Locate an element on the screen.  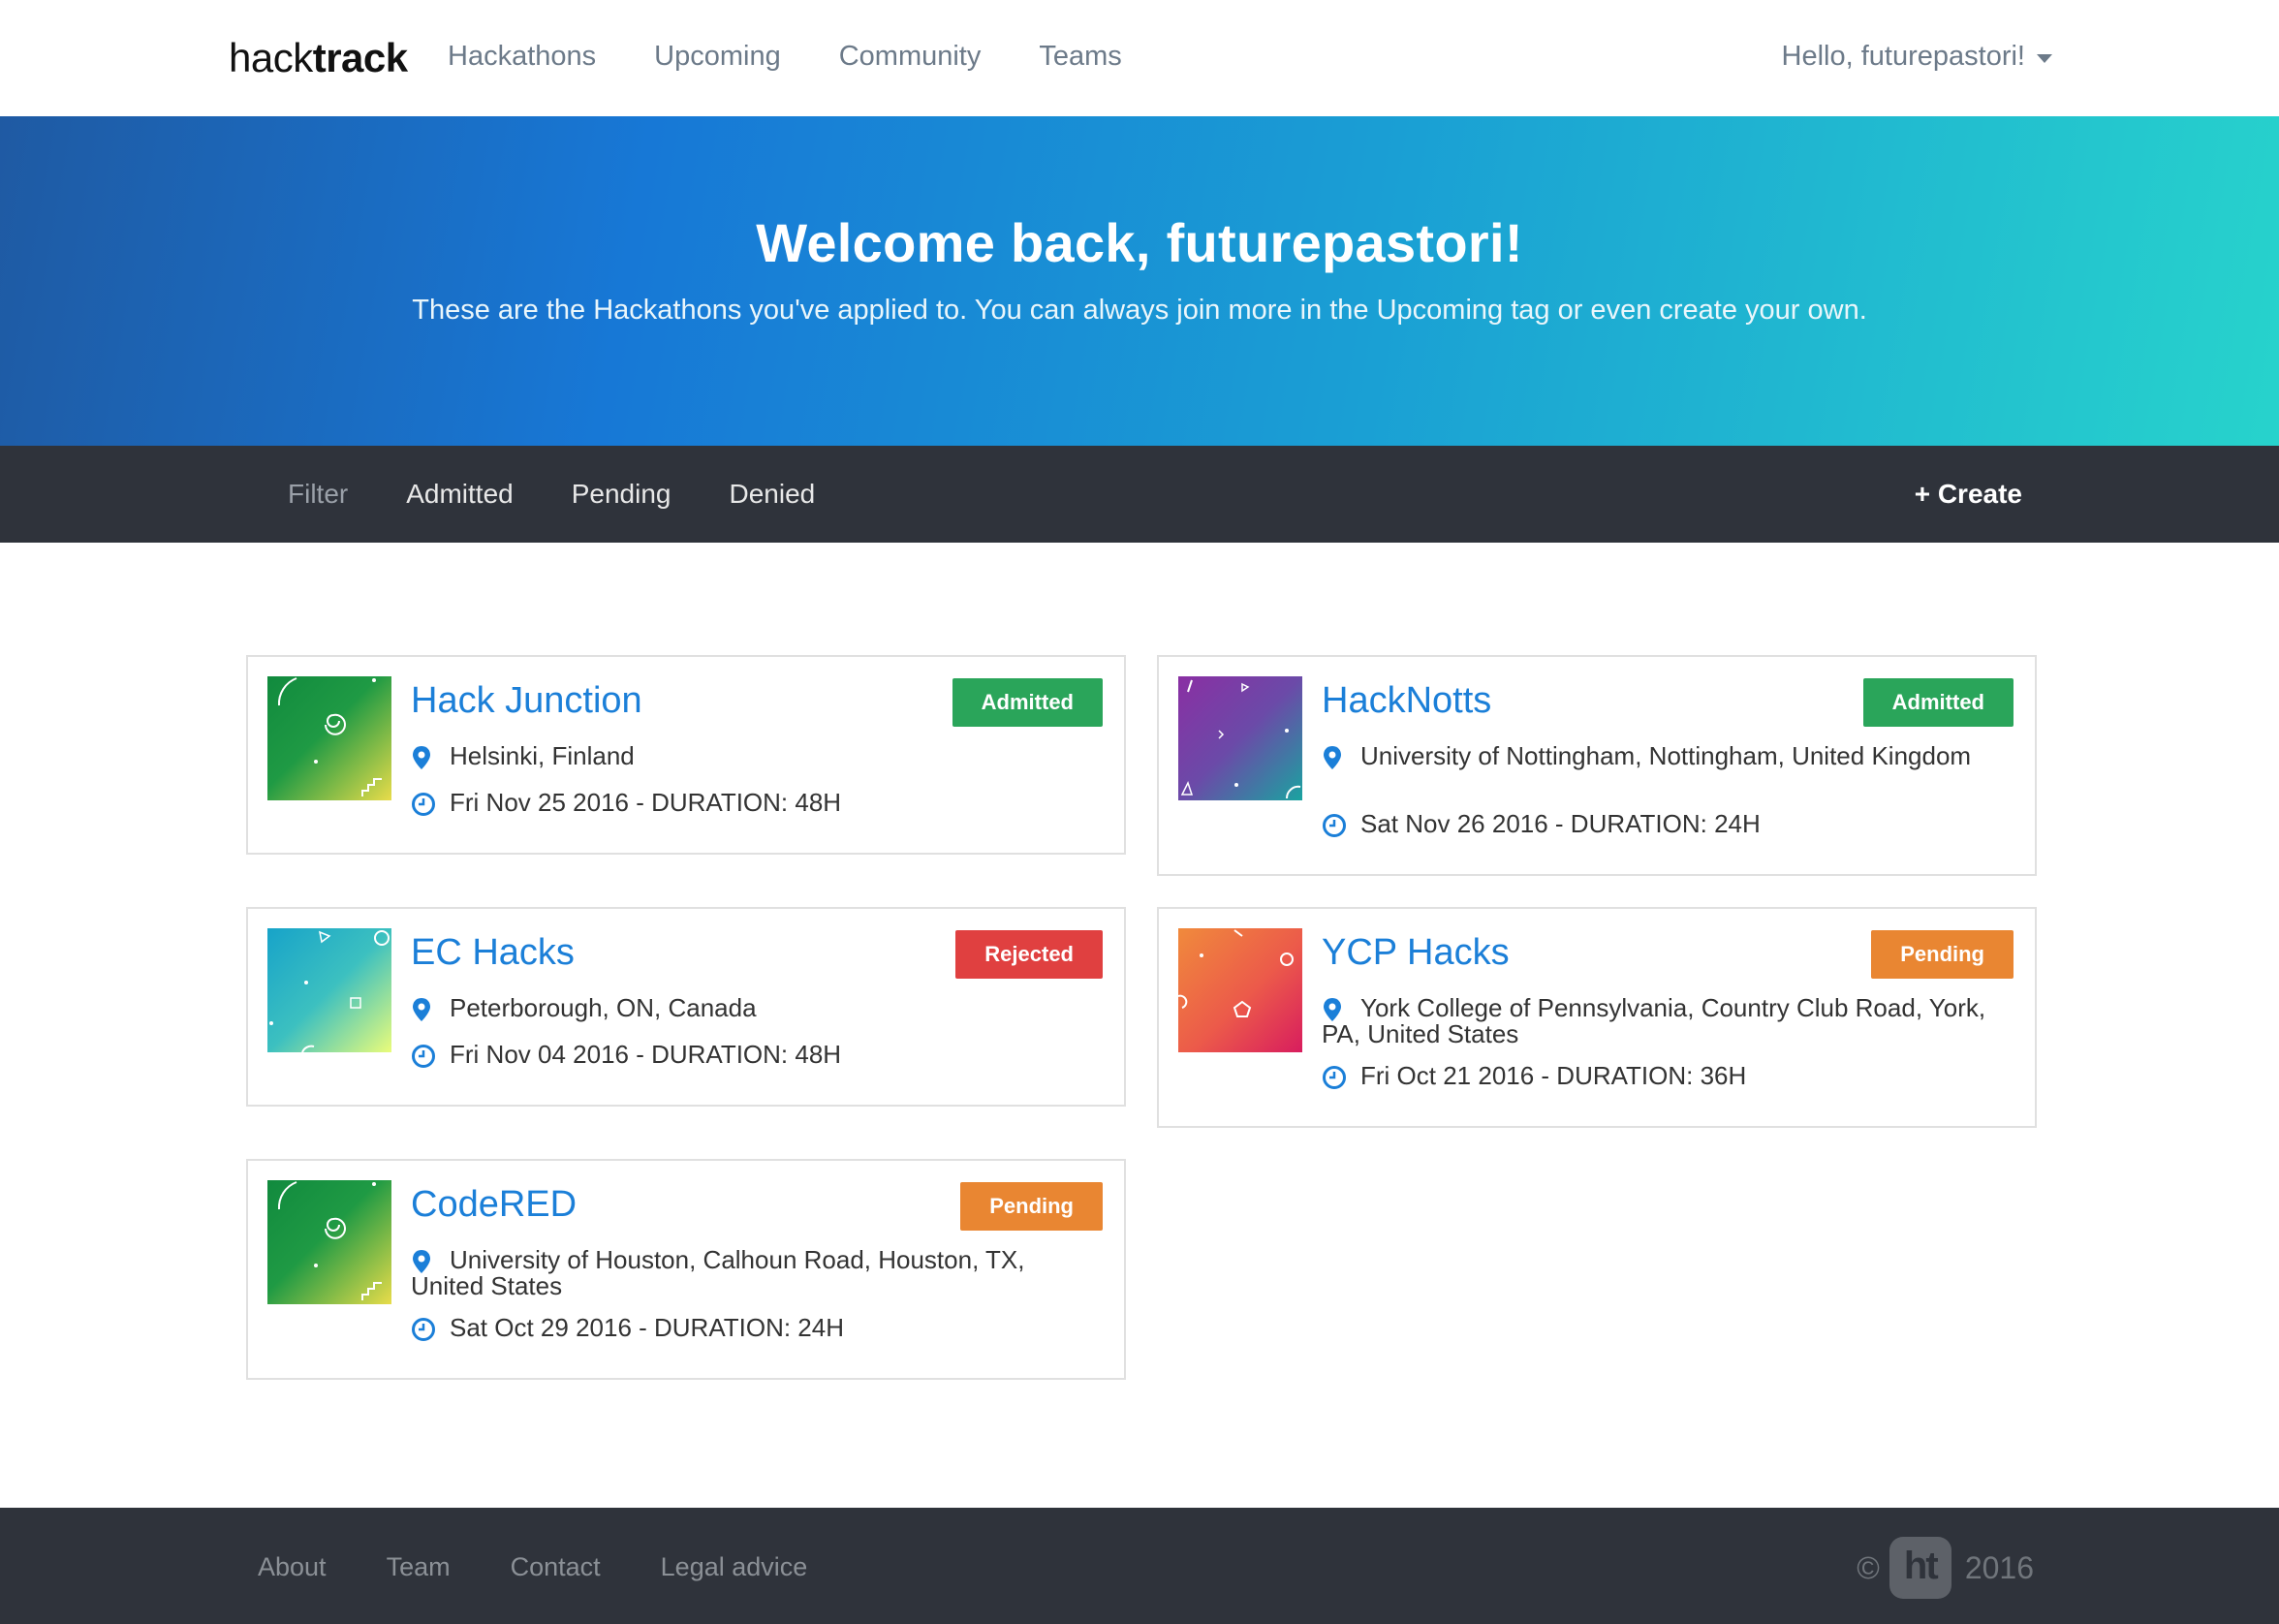
status-badge: Rejected is located at coordinates (1029, 955).